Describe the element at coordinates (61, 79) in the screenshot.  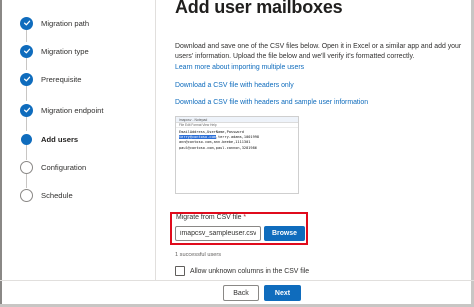
I see `step-label: Prerequisite` at that location.